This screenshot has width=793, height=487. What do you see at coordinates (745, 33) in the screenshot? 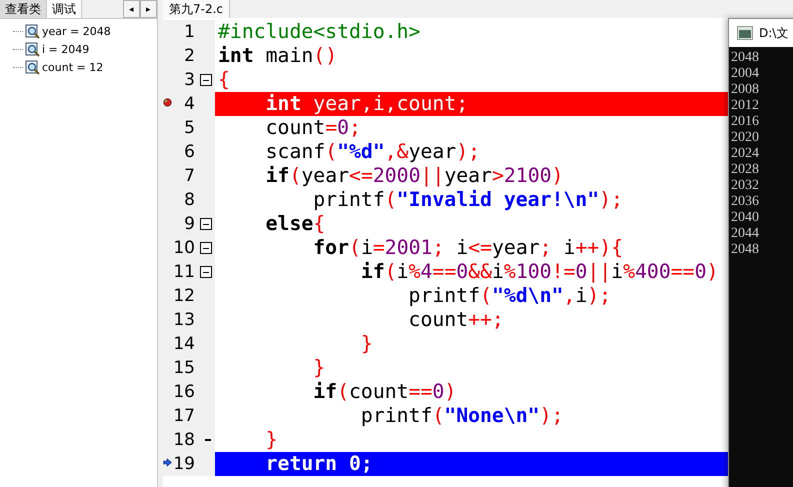
I see `console-icon` at bounding box center [745, 33].